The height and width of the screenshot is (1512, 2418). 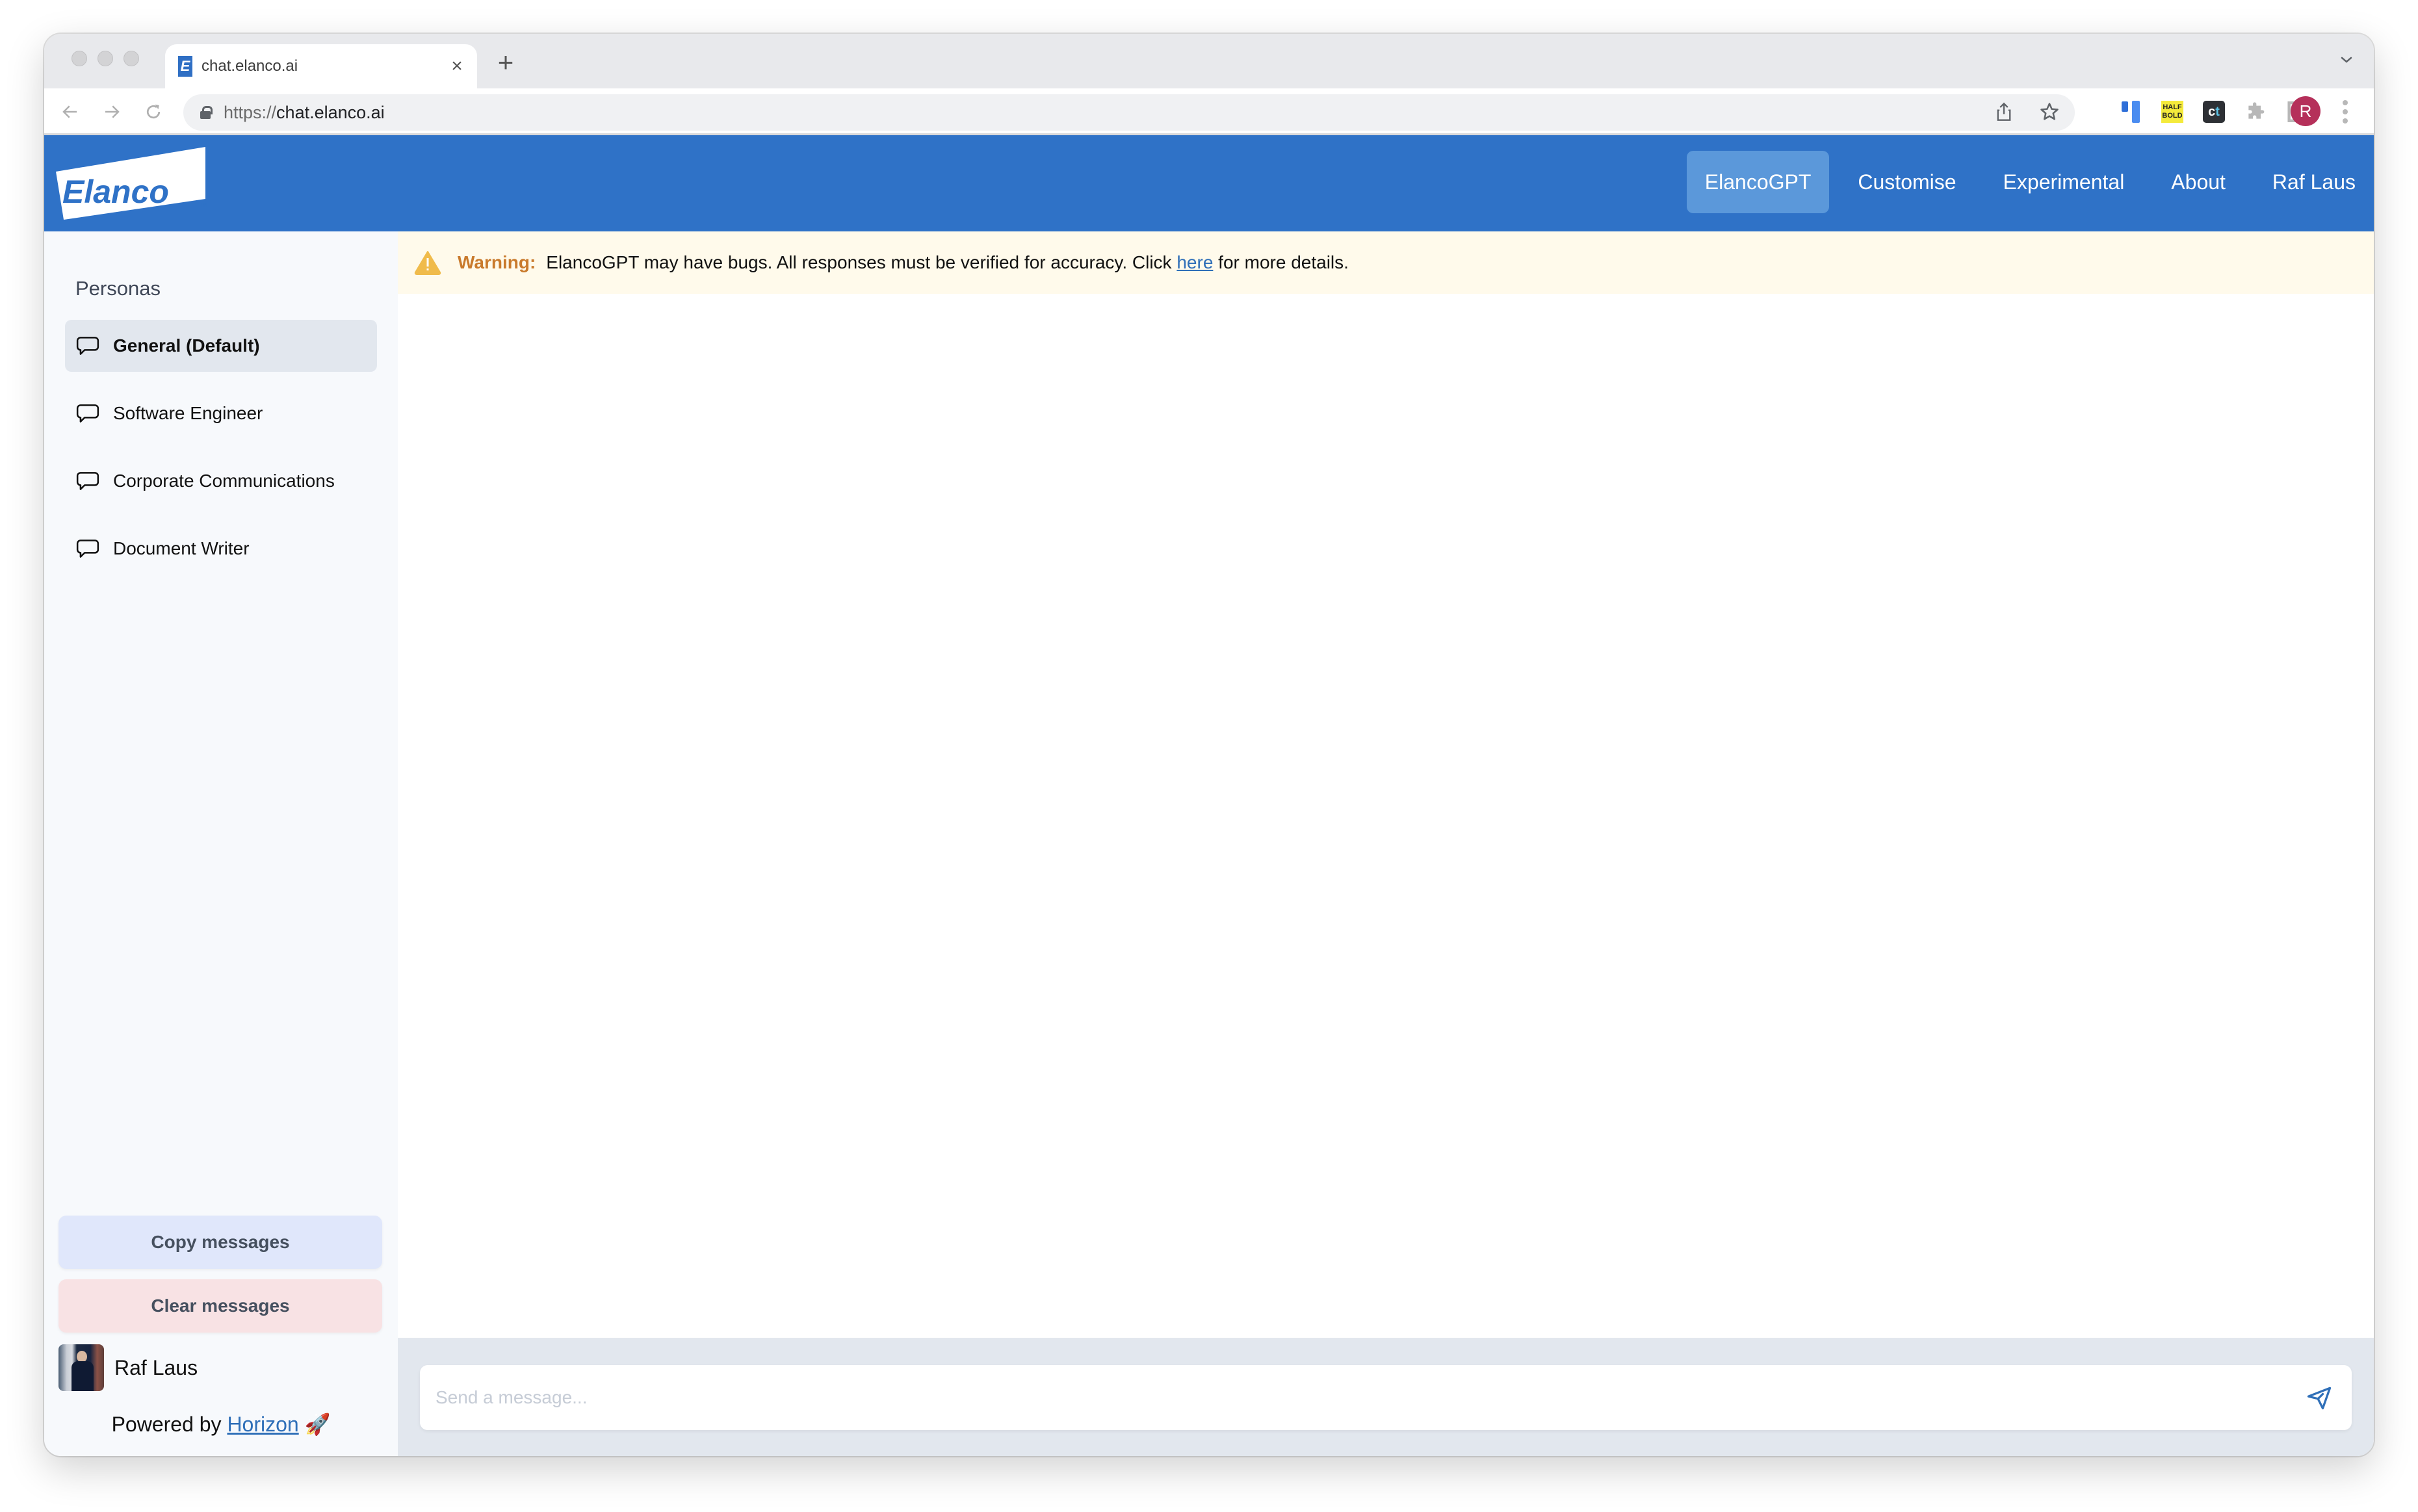 I want to click on reload-icon, so click(x=153, y=111).